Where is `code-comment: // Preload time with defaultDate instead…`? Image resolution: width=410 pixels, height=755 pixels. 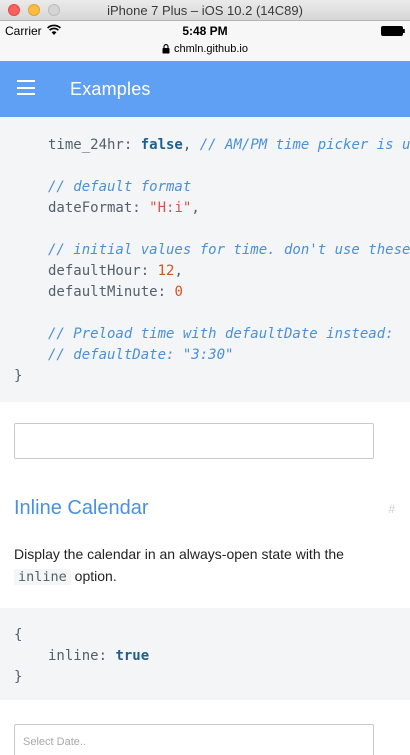
code-comment: // Preload time with defaultDate instead… is located at coordinates (221, 334).